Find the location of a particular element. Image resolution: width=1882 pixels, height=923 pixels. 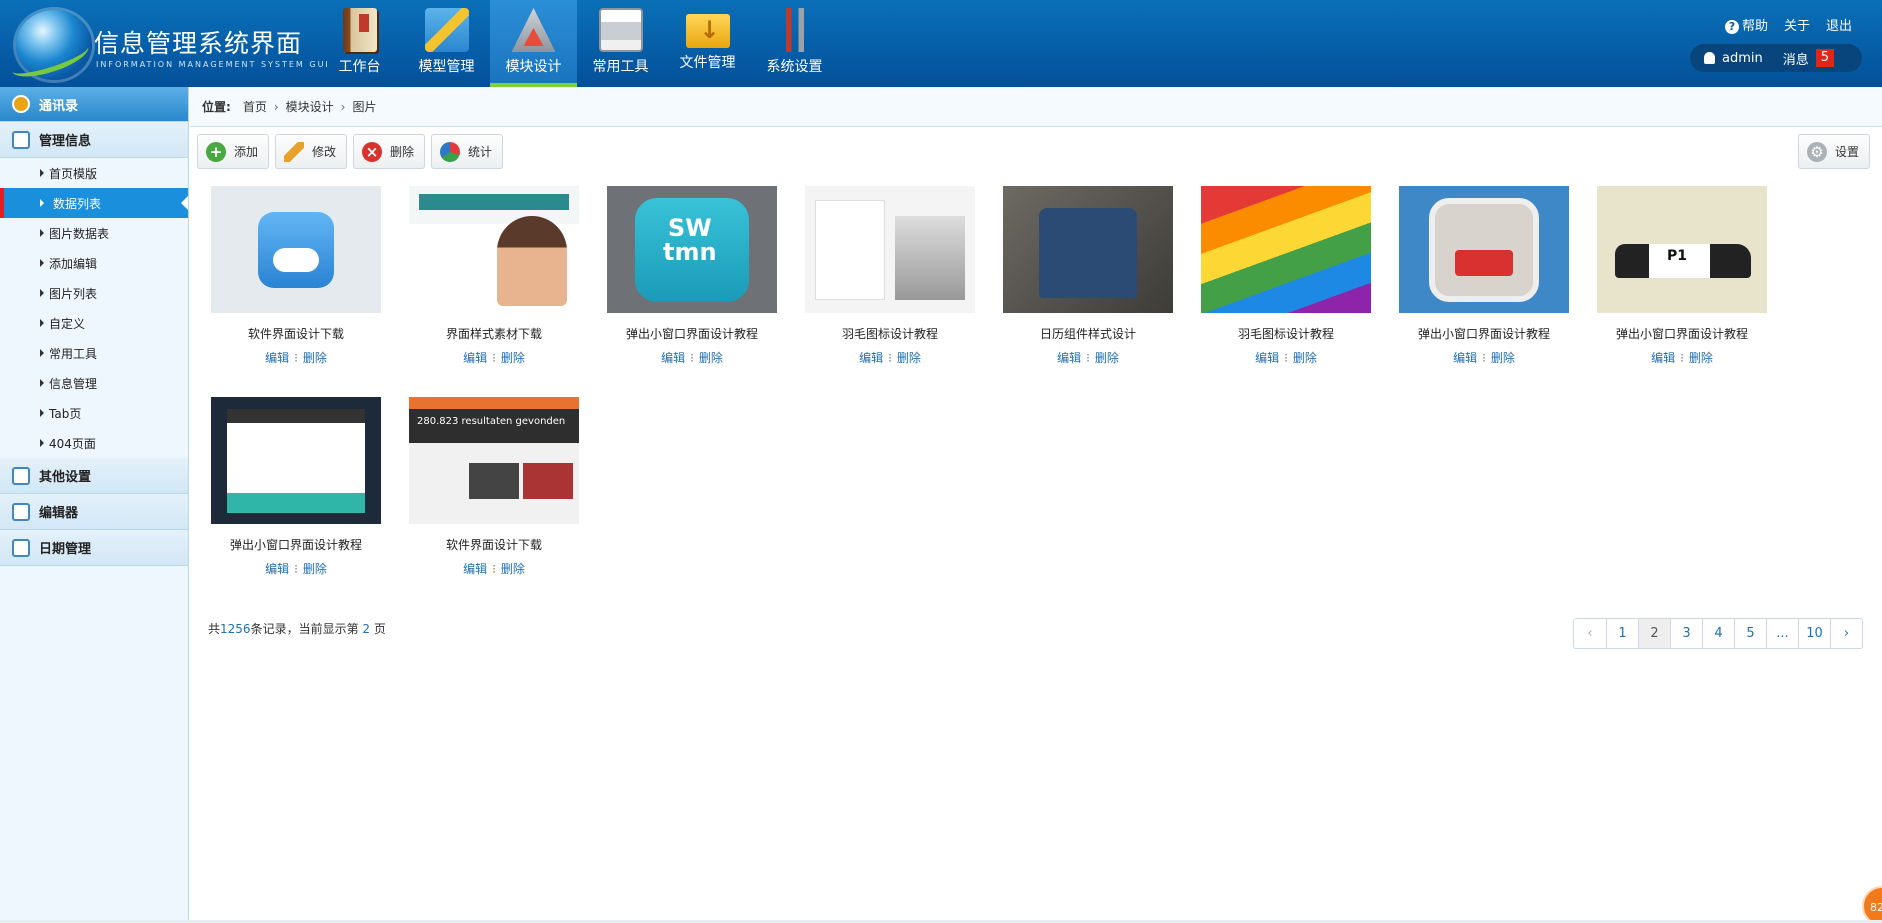

gallery-item: 界面样式素材下载 编辑 ⁝ 删除 is located at coordinates (494, 291).